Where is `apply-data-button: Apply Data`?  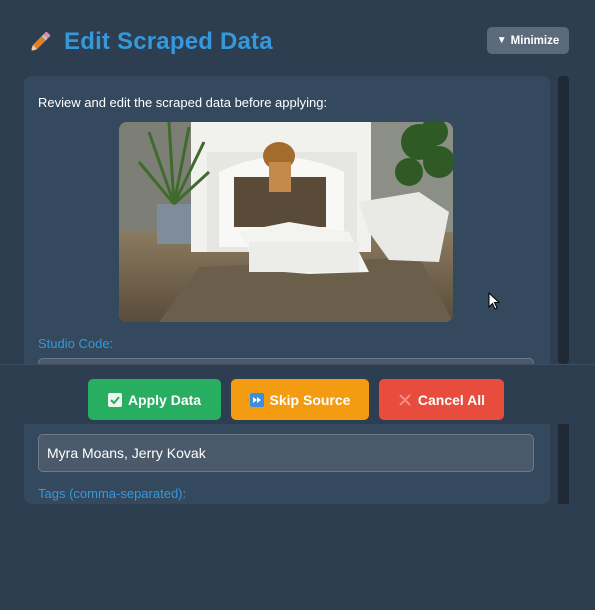 apply-data-button: Apply Data is located at coordinates (154, 399).